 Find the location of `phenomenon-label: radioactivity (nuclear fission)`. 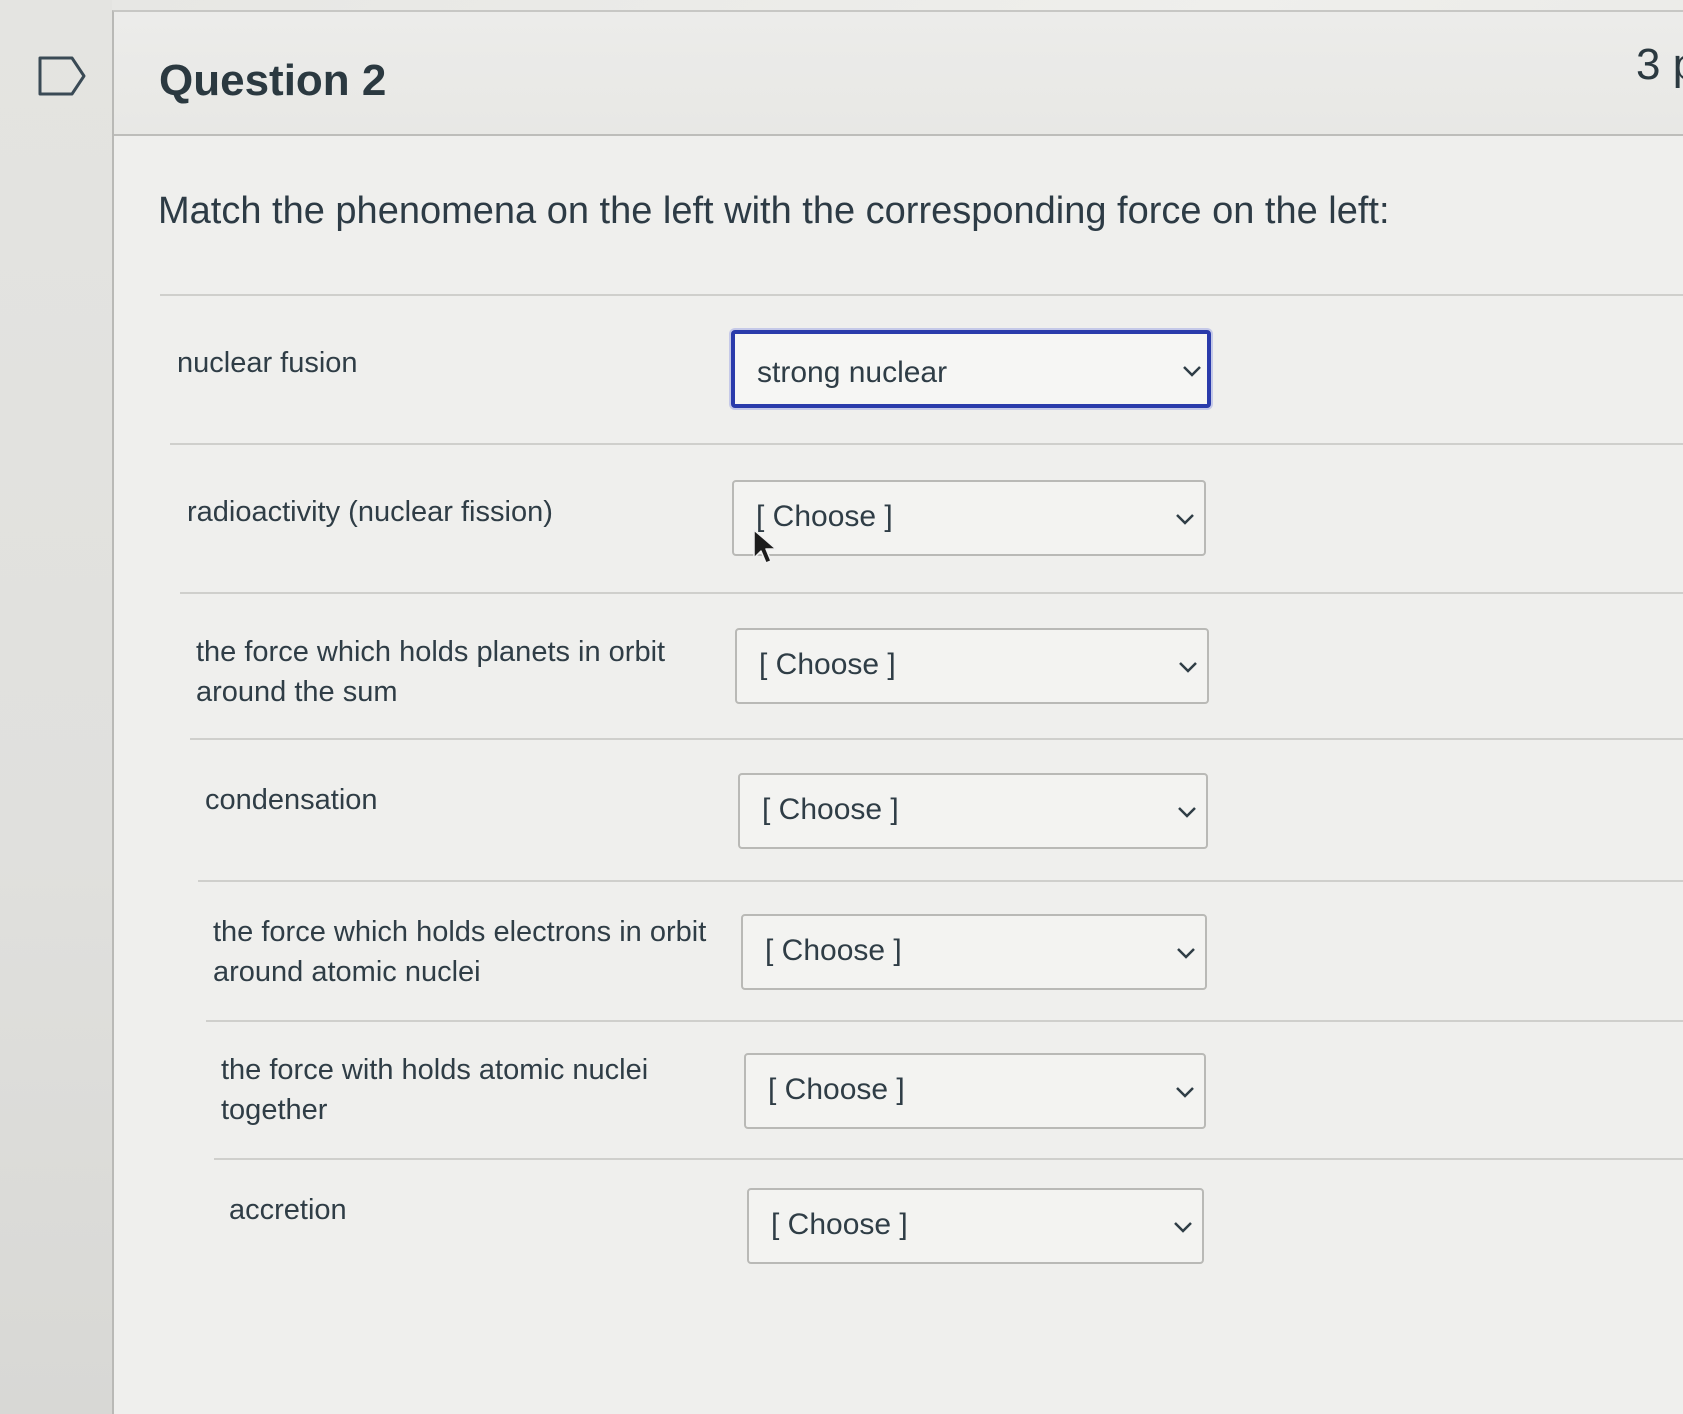

phenomenon-label: radioactivity (nuclear fission) is located at coordinates (370, 512).